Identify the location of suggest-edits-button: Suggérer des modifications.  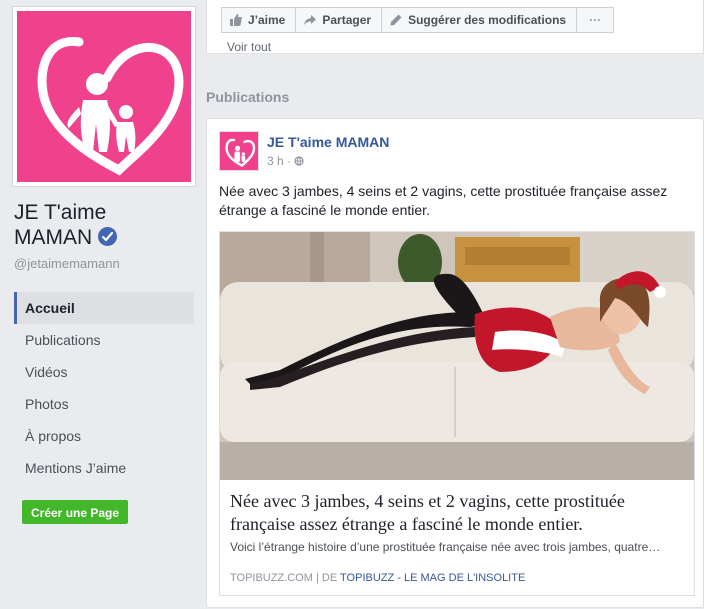
(479, 20).